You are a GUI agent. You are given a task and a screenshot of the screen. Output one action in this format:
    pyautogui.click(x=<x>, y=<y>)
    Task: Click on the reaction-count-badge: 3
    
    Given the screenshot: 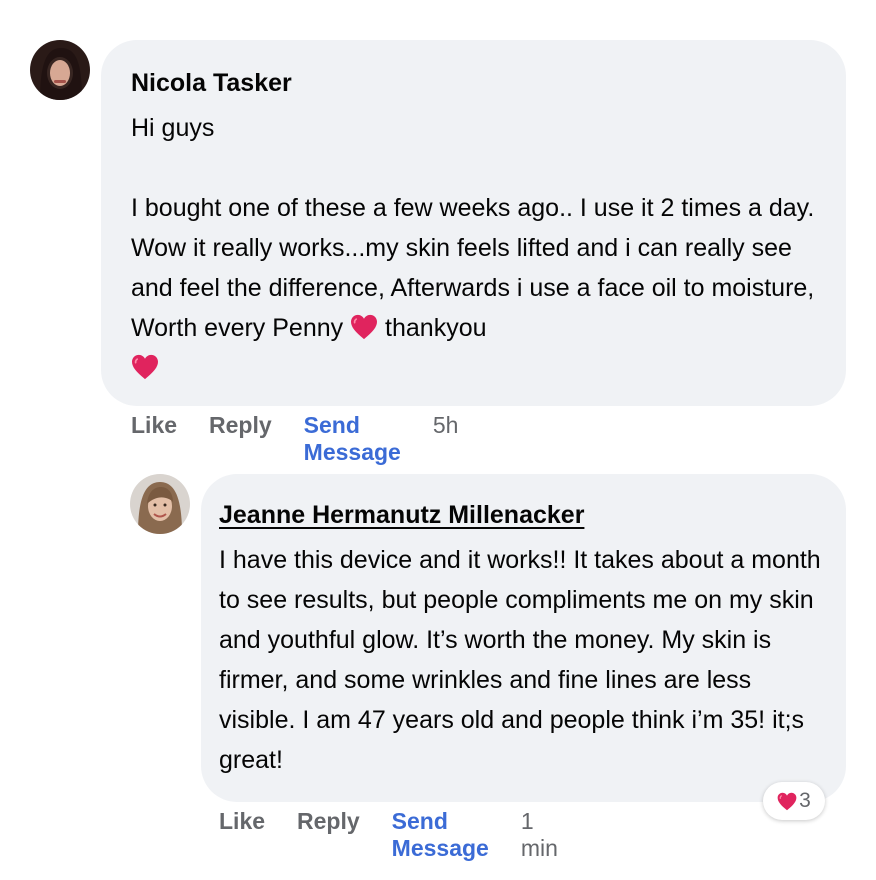 What is the action you would take?
    pyautogui.click(x=794, y=801)
    